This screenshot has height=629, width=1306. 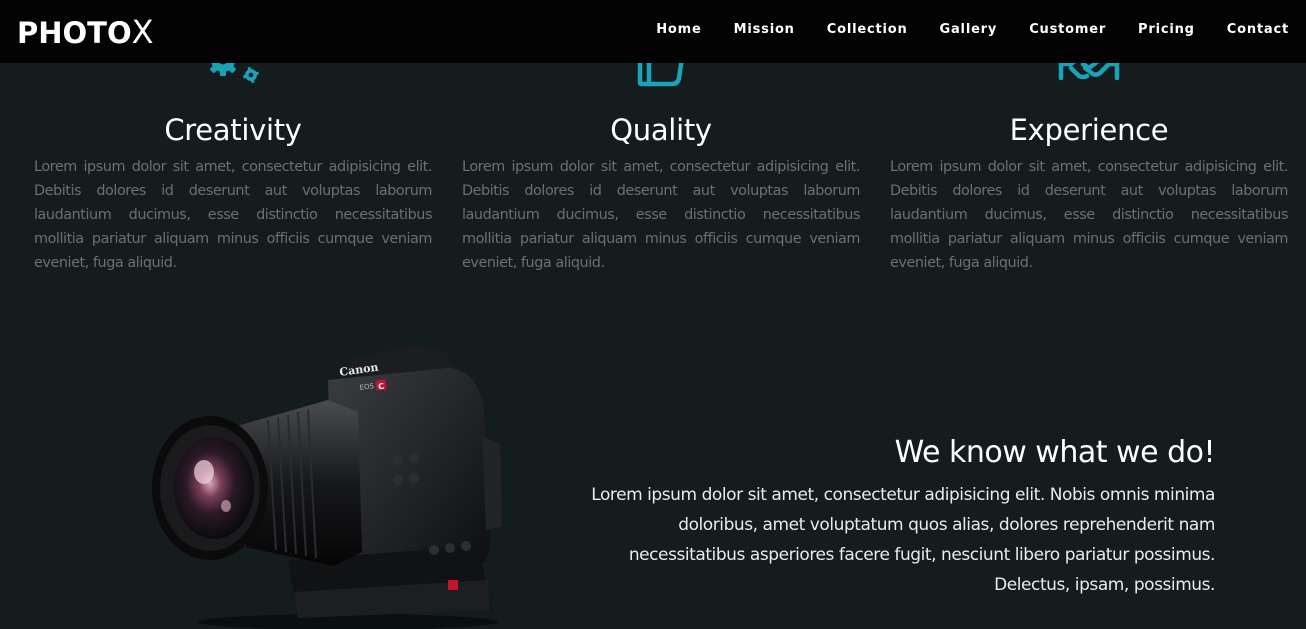 I want to click on nav-item-collection: Collection, so click(x=867, y=30).